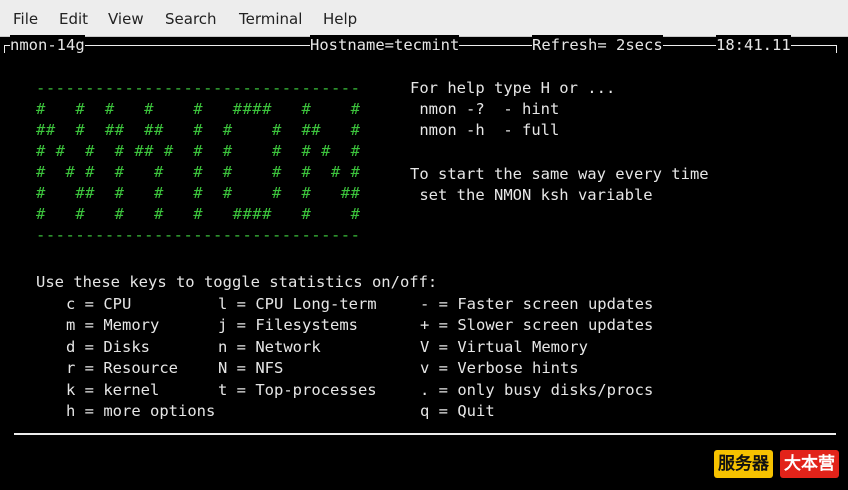 Image resolution: width=848 pixels, height=490 pixels. What do you see at coordinates (47, 45) in the screenshot?
I see `nmon-version: nmon-14g` at bounding box center [47, 45].